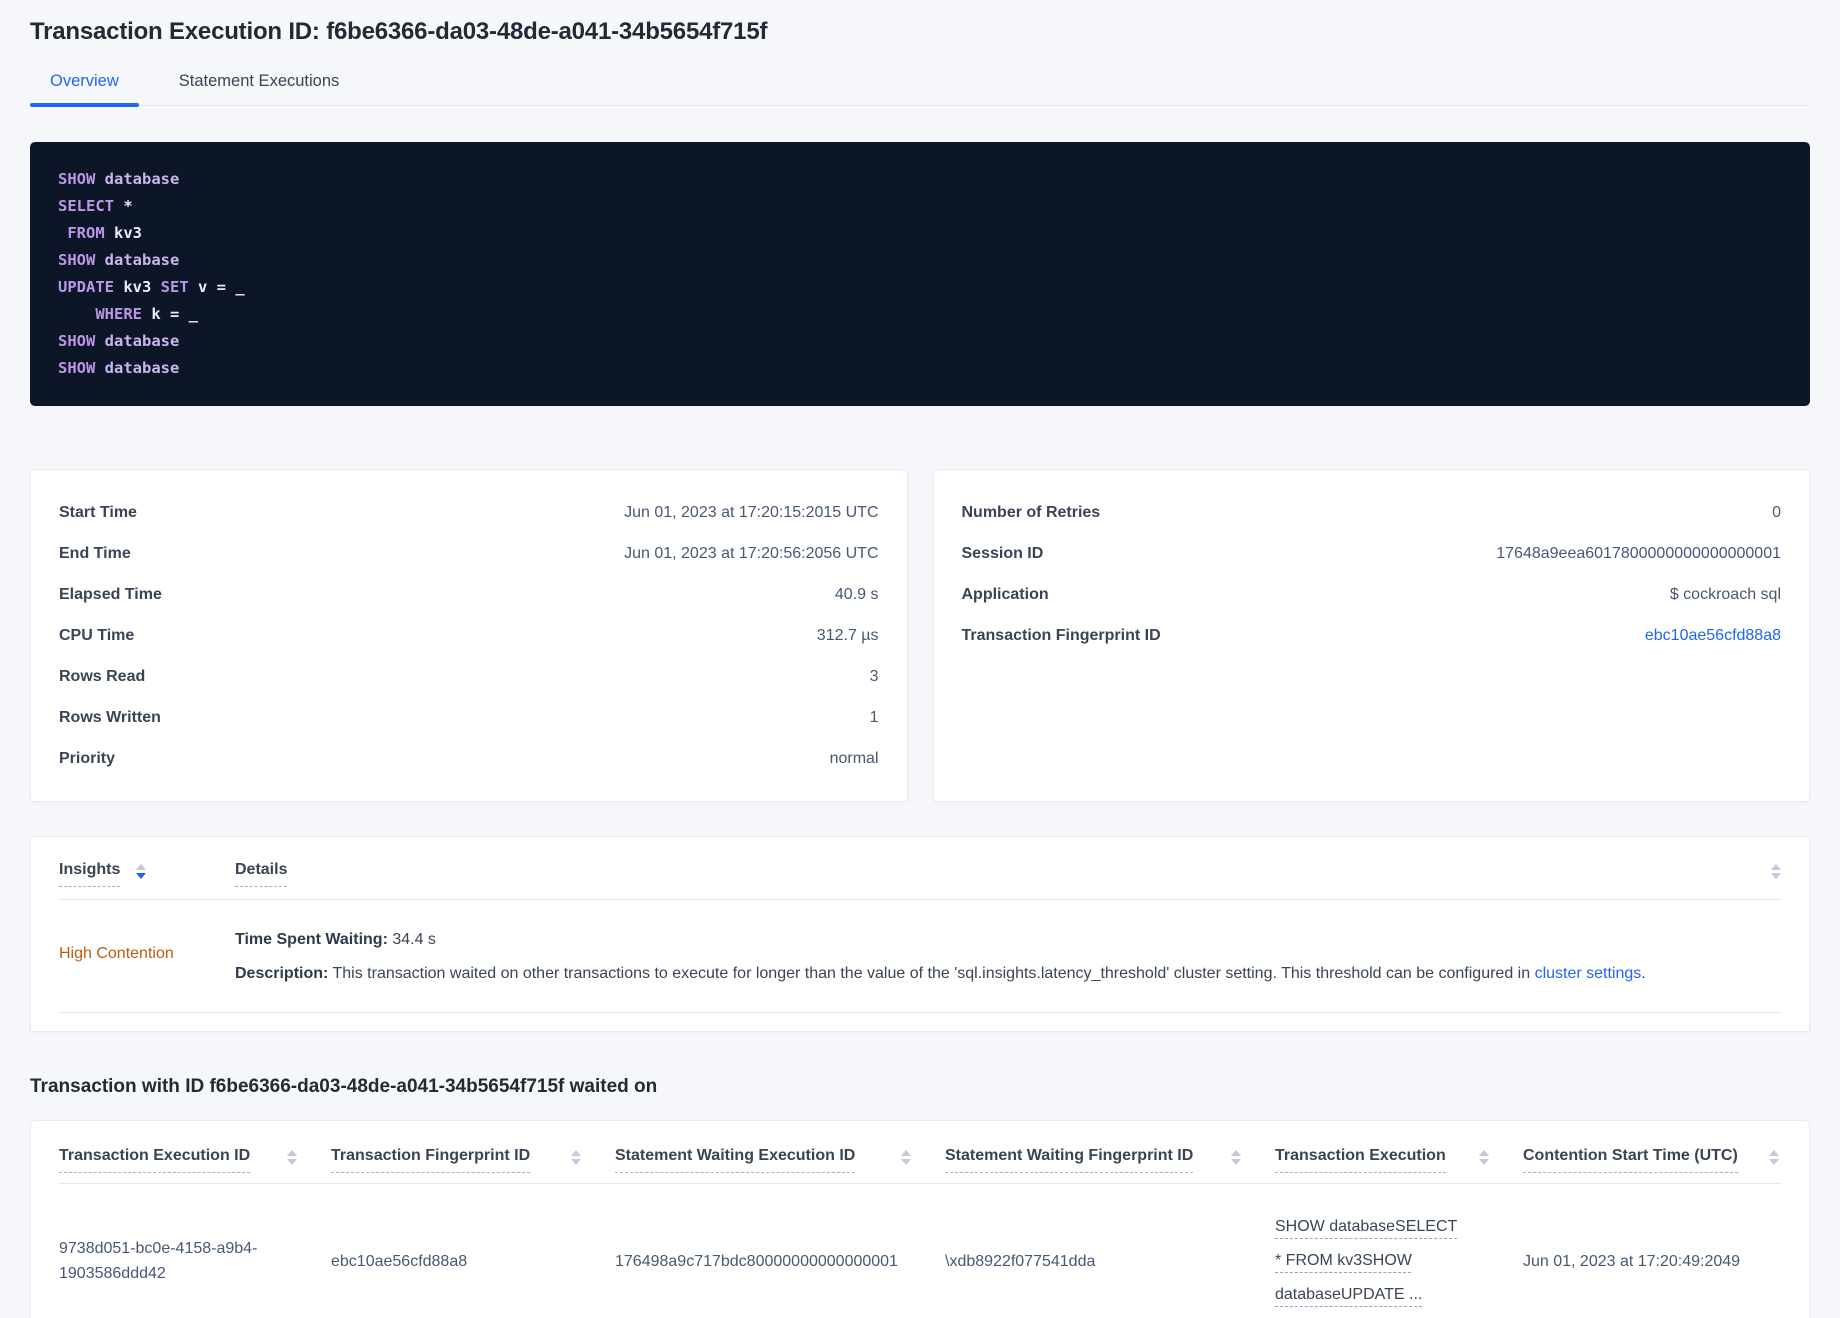 The width and height of the screenshot is (1840, 1318). I want to click on description-suffix: ., so click(1643, 973).